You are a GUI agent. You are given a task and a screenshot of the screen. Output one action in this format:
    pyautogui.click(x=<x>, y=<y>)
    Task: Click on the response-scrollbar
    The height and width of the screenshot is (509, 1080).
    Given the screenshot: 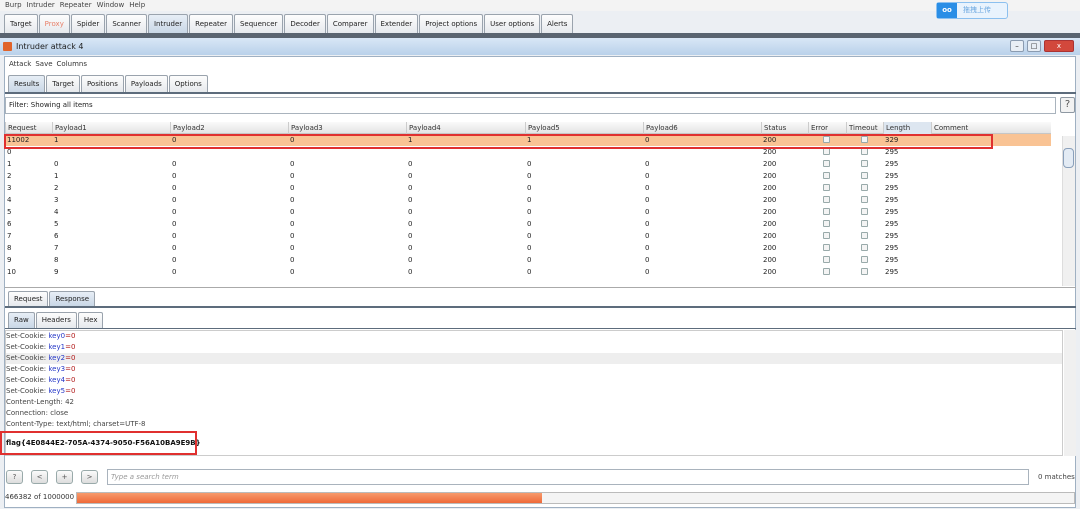 What is the action you would take?
    pyautogui.click(x=1070, y=393)
    